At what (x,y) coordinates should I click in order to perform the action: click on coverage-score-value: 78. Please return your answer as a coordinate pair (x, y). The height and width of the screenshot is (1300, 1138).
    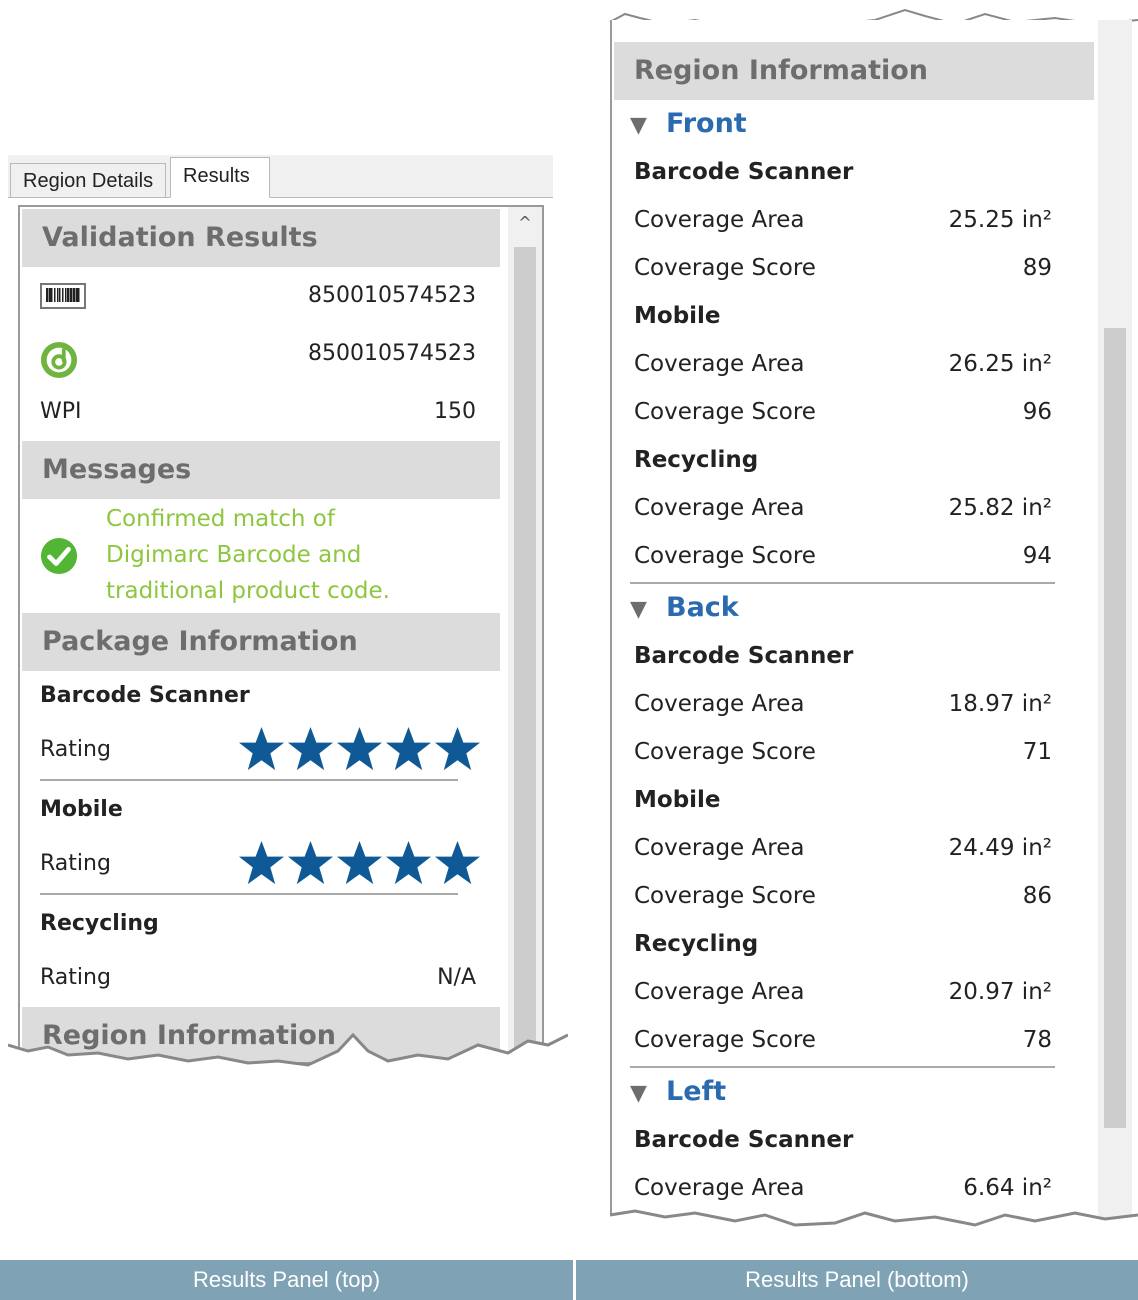
    Looking at the image, I should click on (1037, 1040).